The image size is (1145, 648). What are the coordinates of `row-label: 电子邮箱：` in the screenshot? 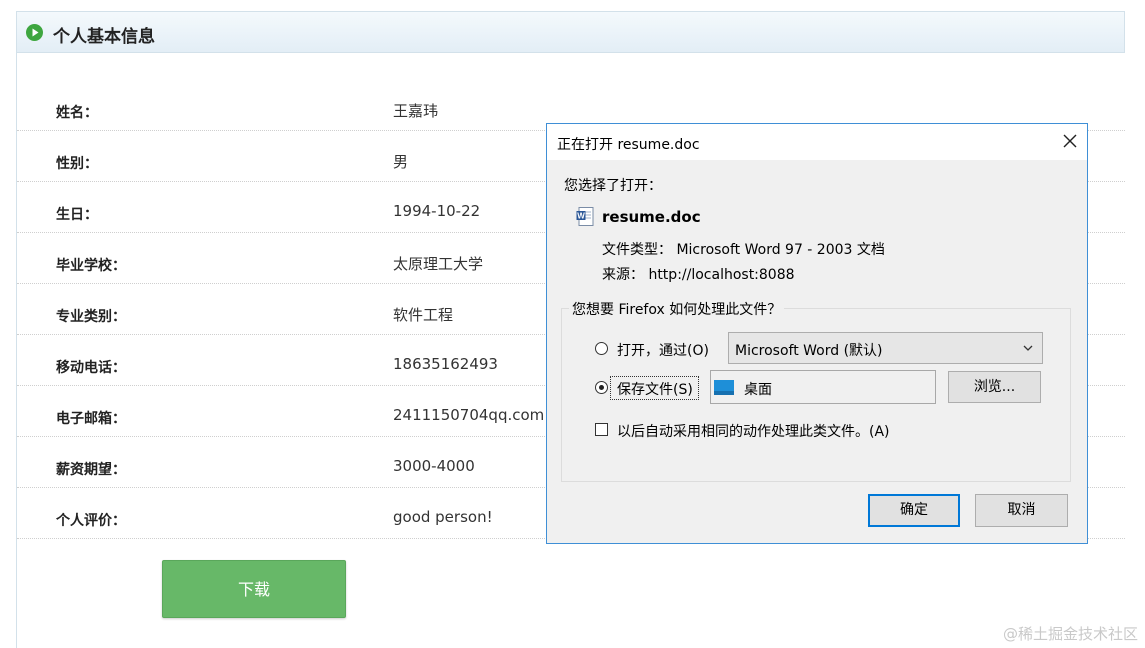 It's located at (91, 419).